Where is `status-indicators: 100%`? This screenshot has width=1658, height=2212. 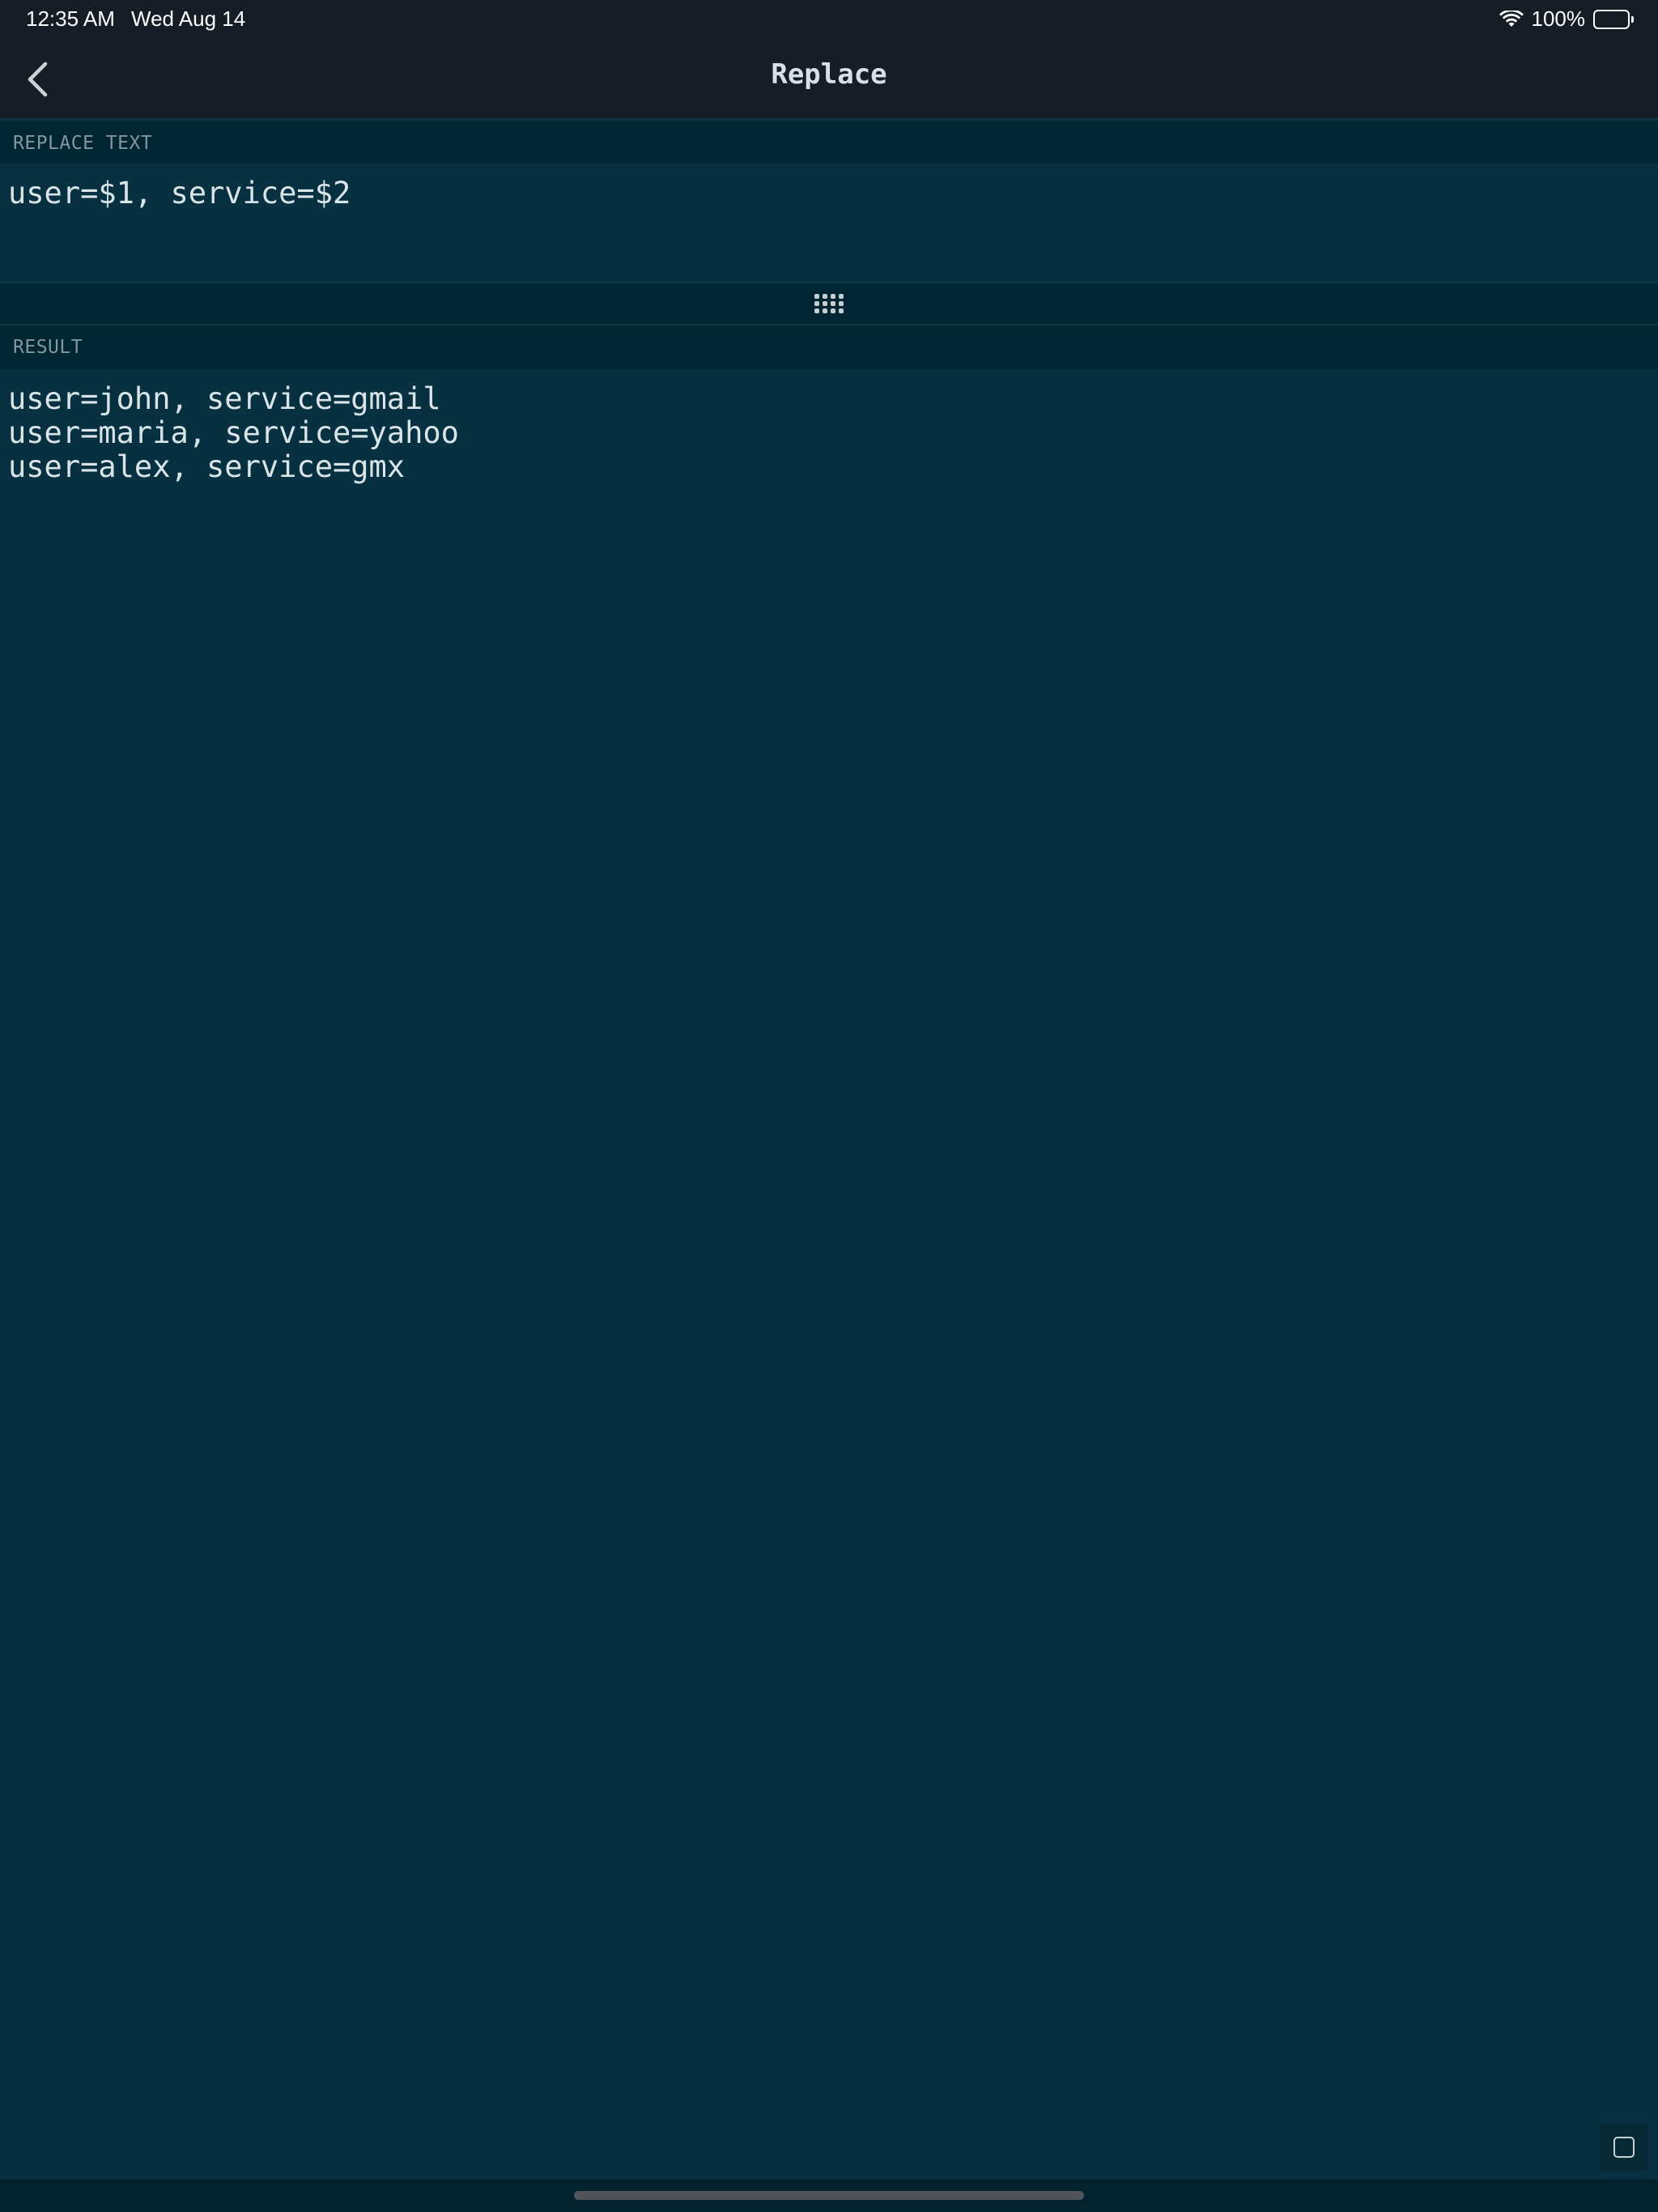 status-indicators: 100% is located at coordinates (1566, 19).